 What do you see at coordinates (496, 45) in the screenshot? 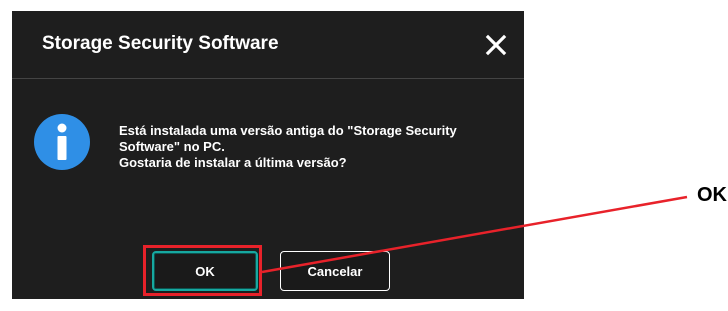
I see `close-icon` at bounding box center [496, 45].